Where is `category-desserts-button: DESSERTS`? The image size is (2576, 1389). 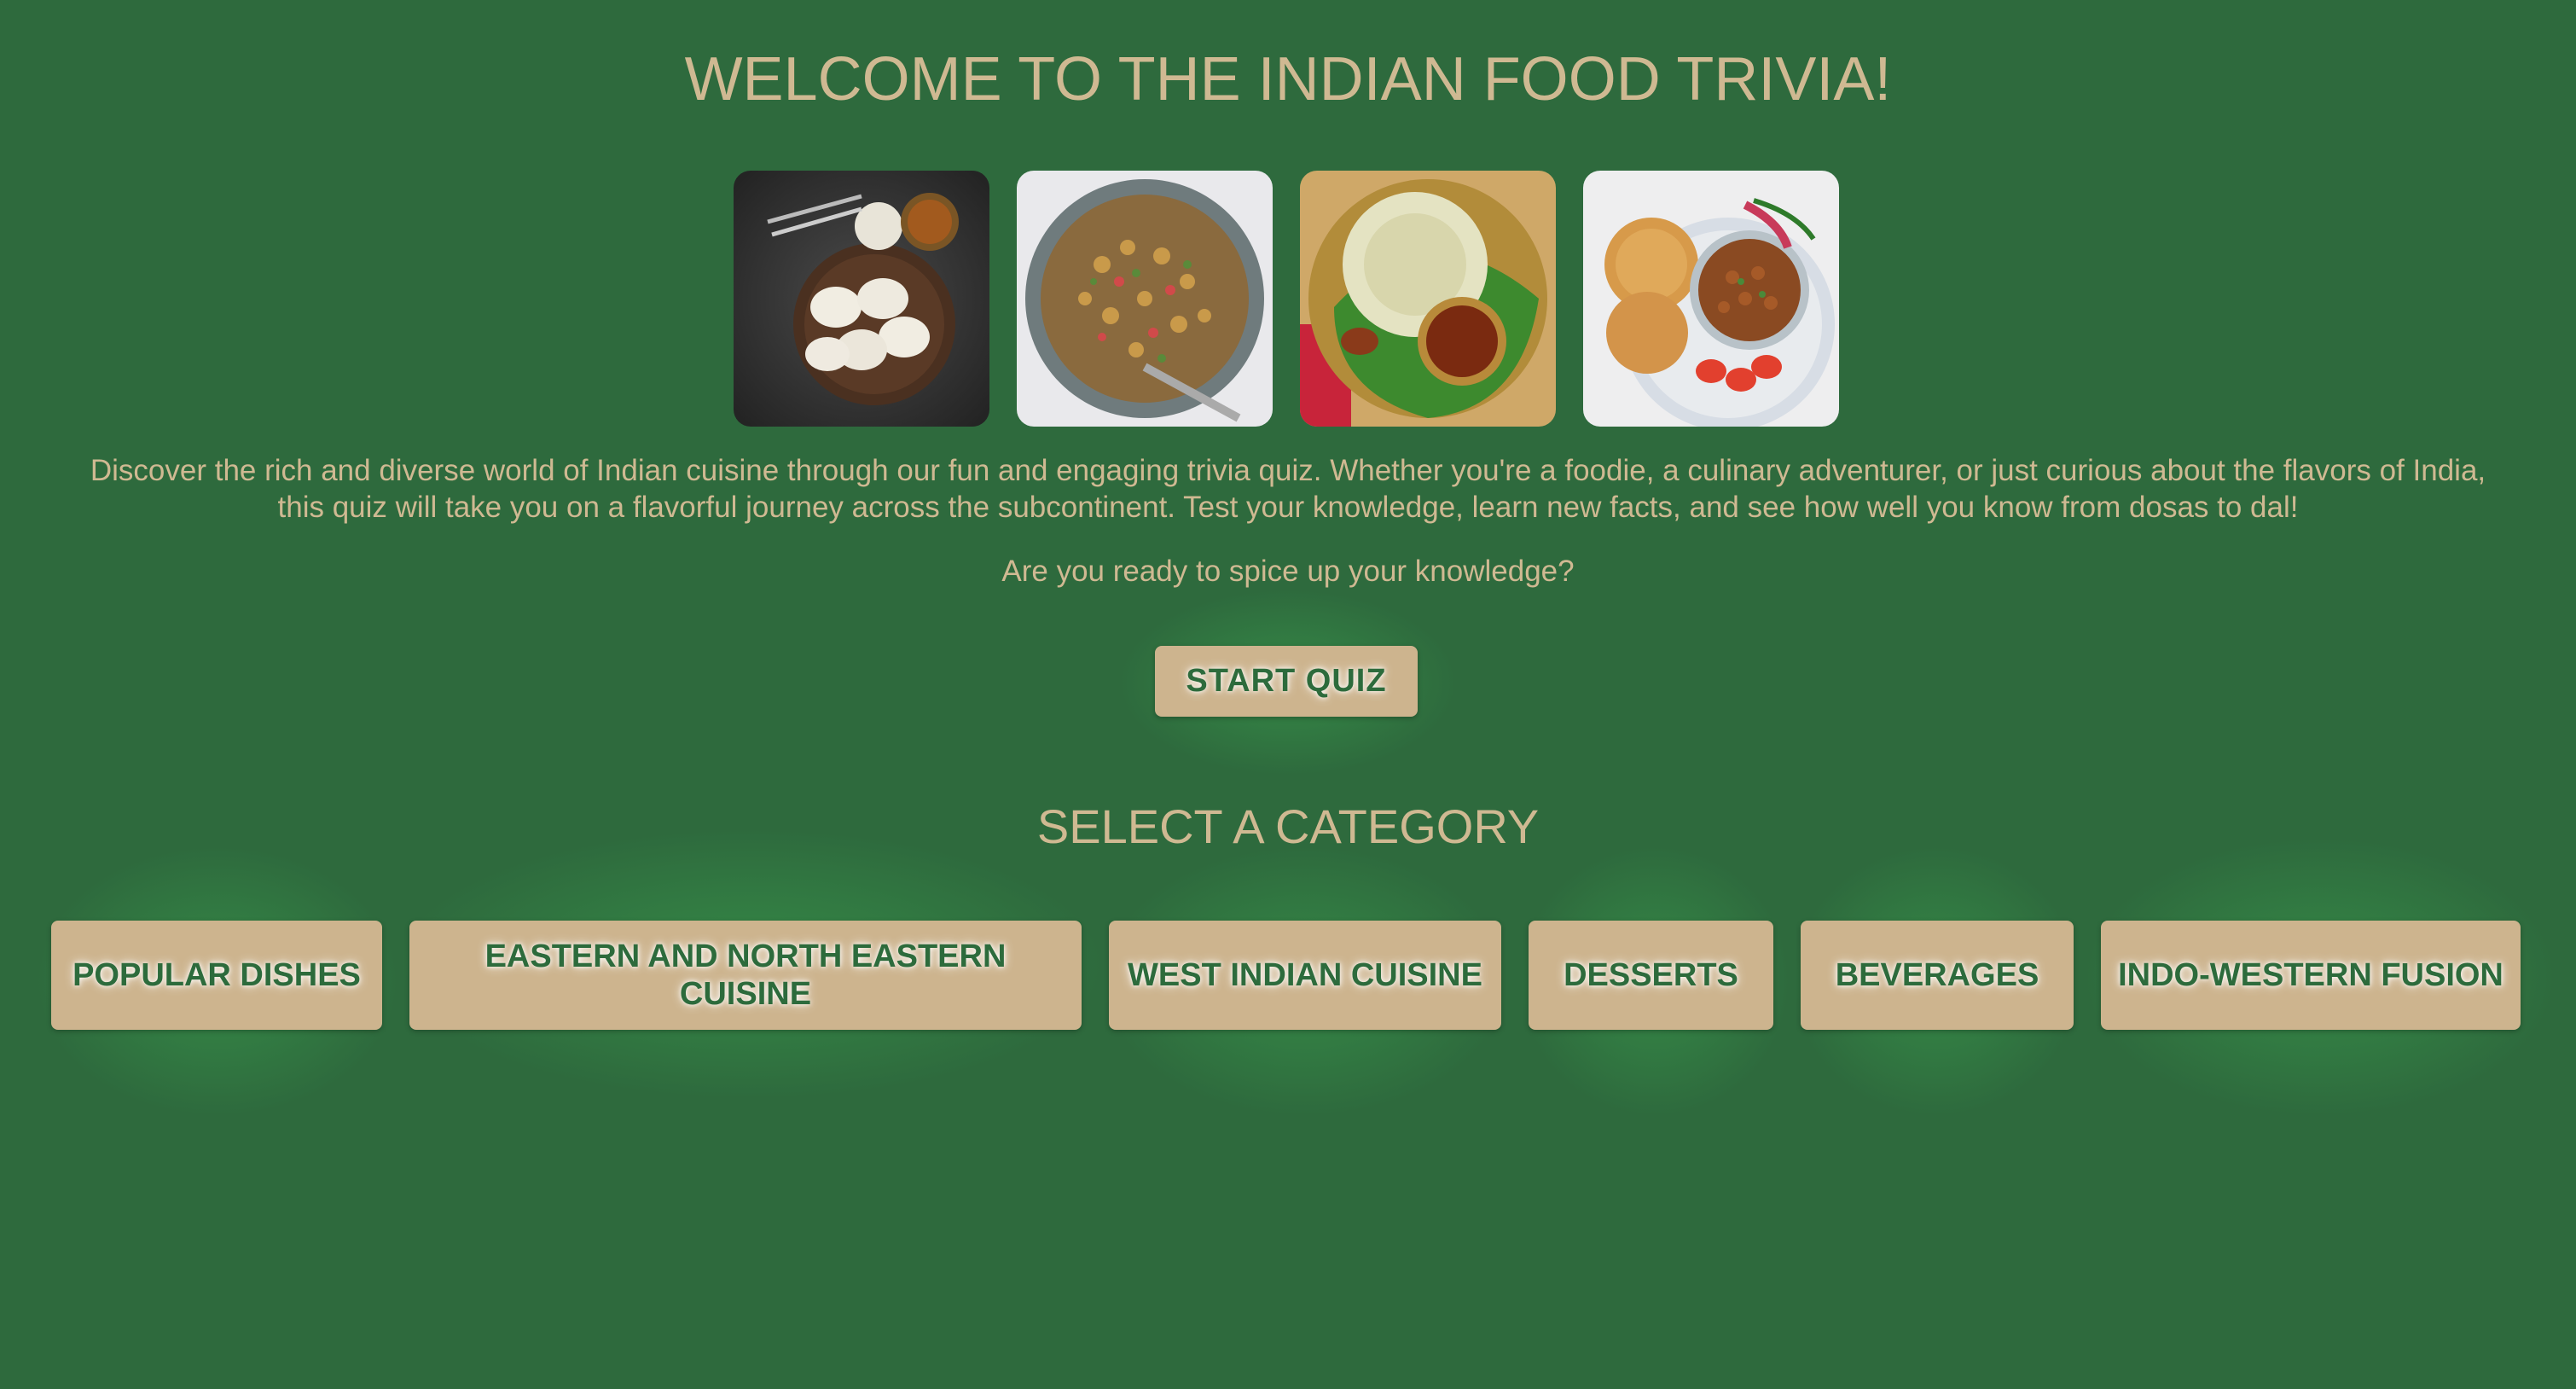
category-desserts-button: DESSERTS is located at coordinates (1651, 975).